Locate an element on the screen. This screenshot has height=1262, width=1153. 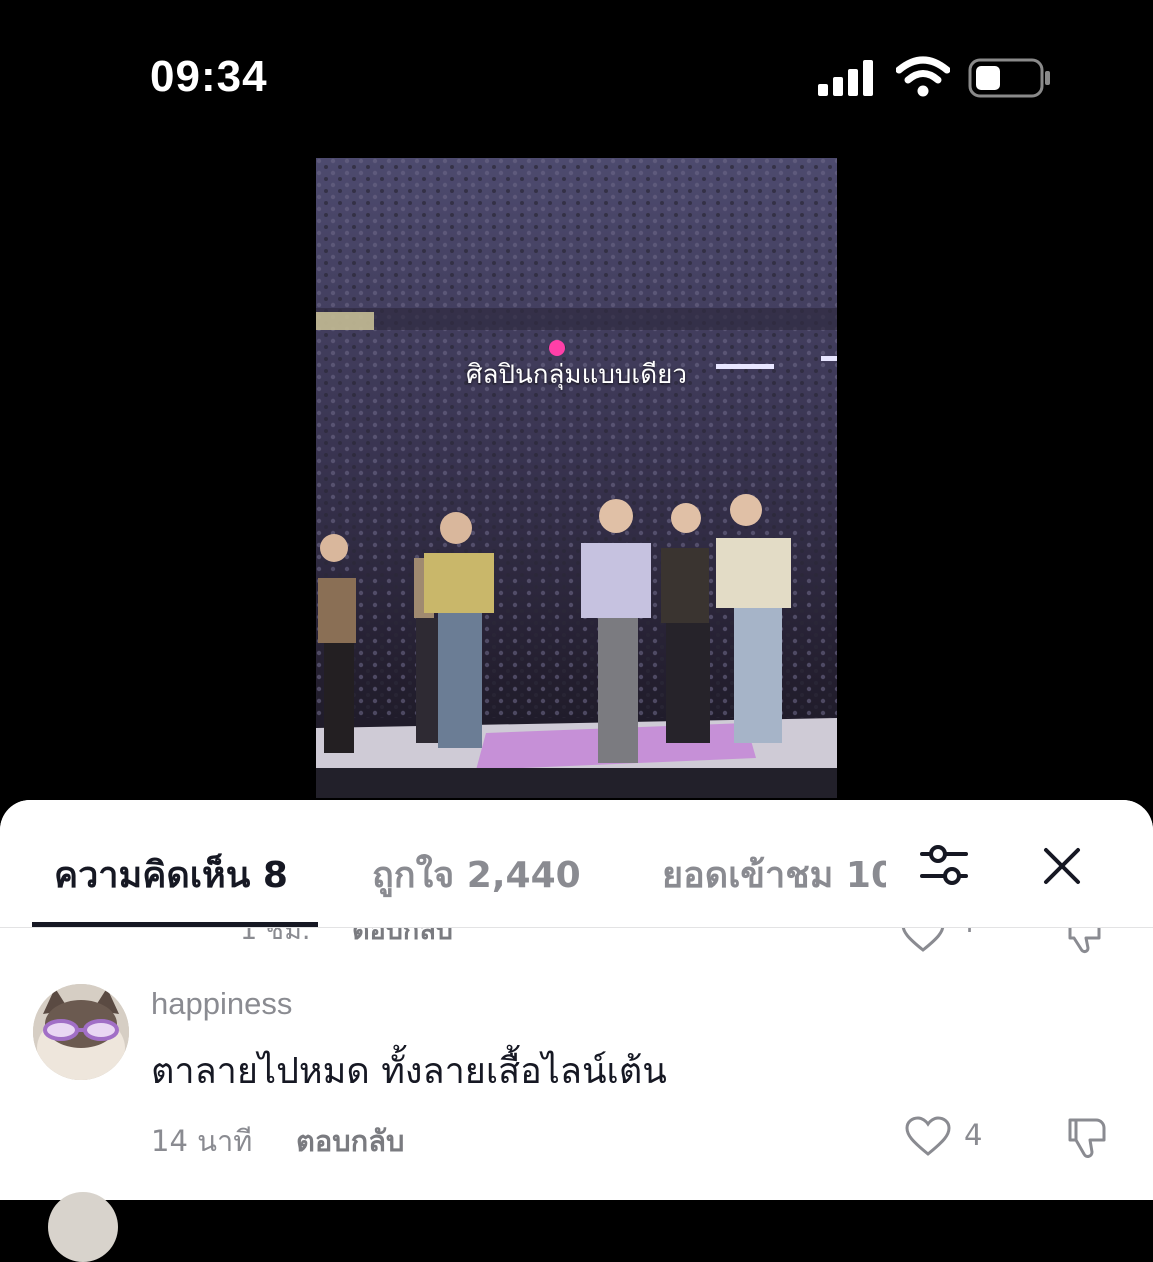
cat-with-sunglasses-avatar is located at coordinates (81, 1032).